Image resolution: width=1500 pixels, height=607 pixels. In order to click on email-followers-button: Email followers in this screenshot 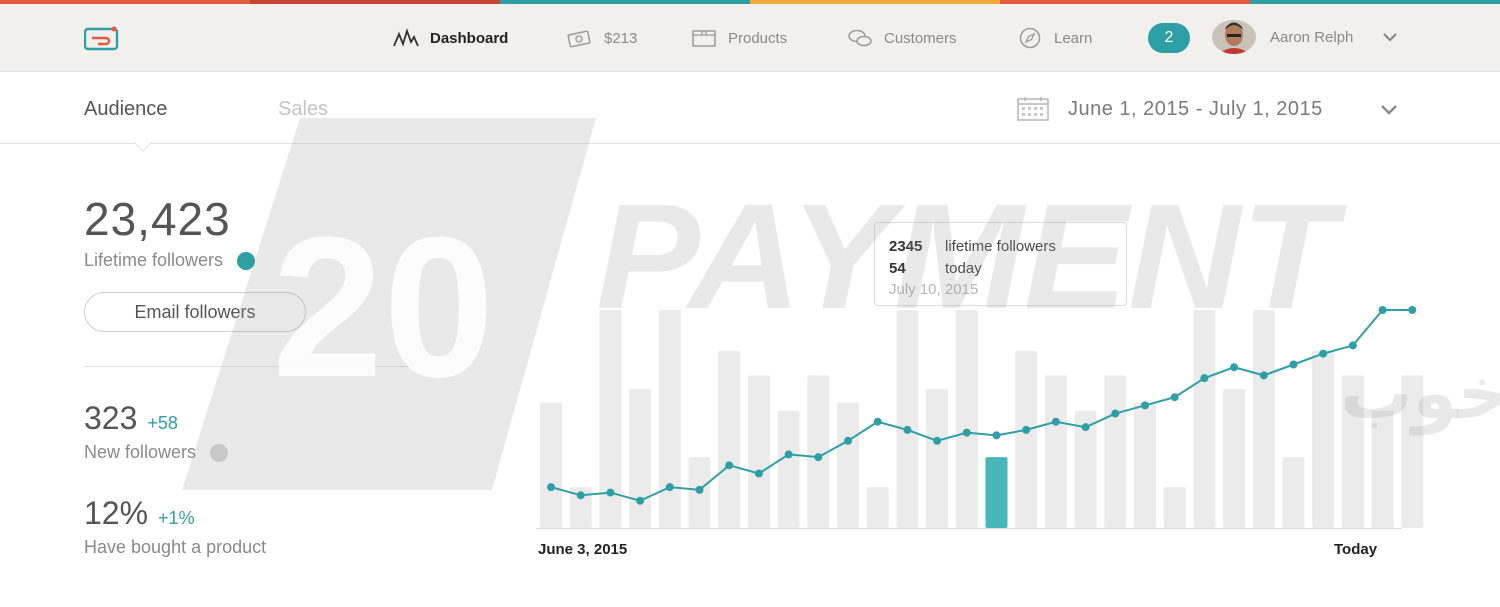, I will do `click(195, 312)`.